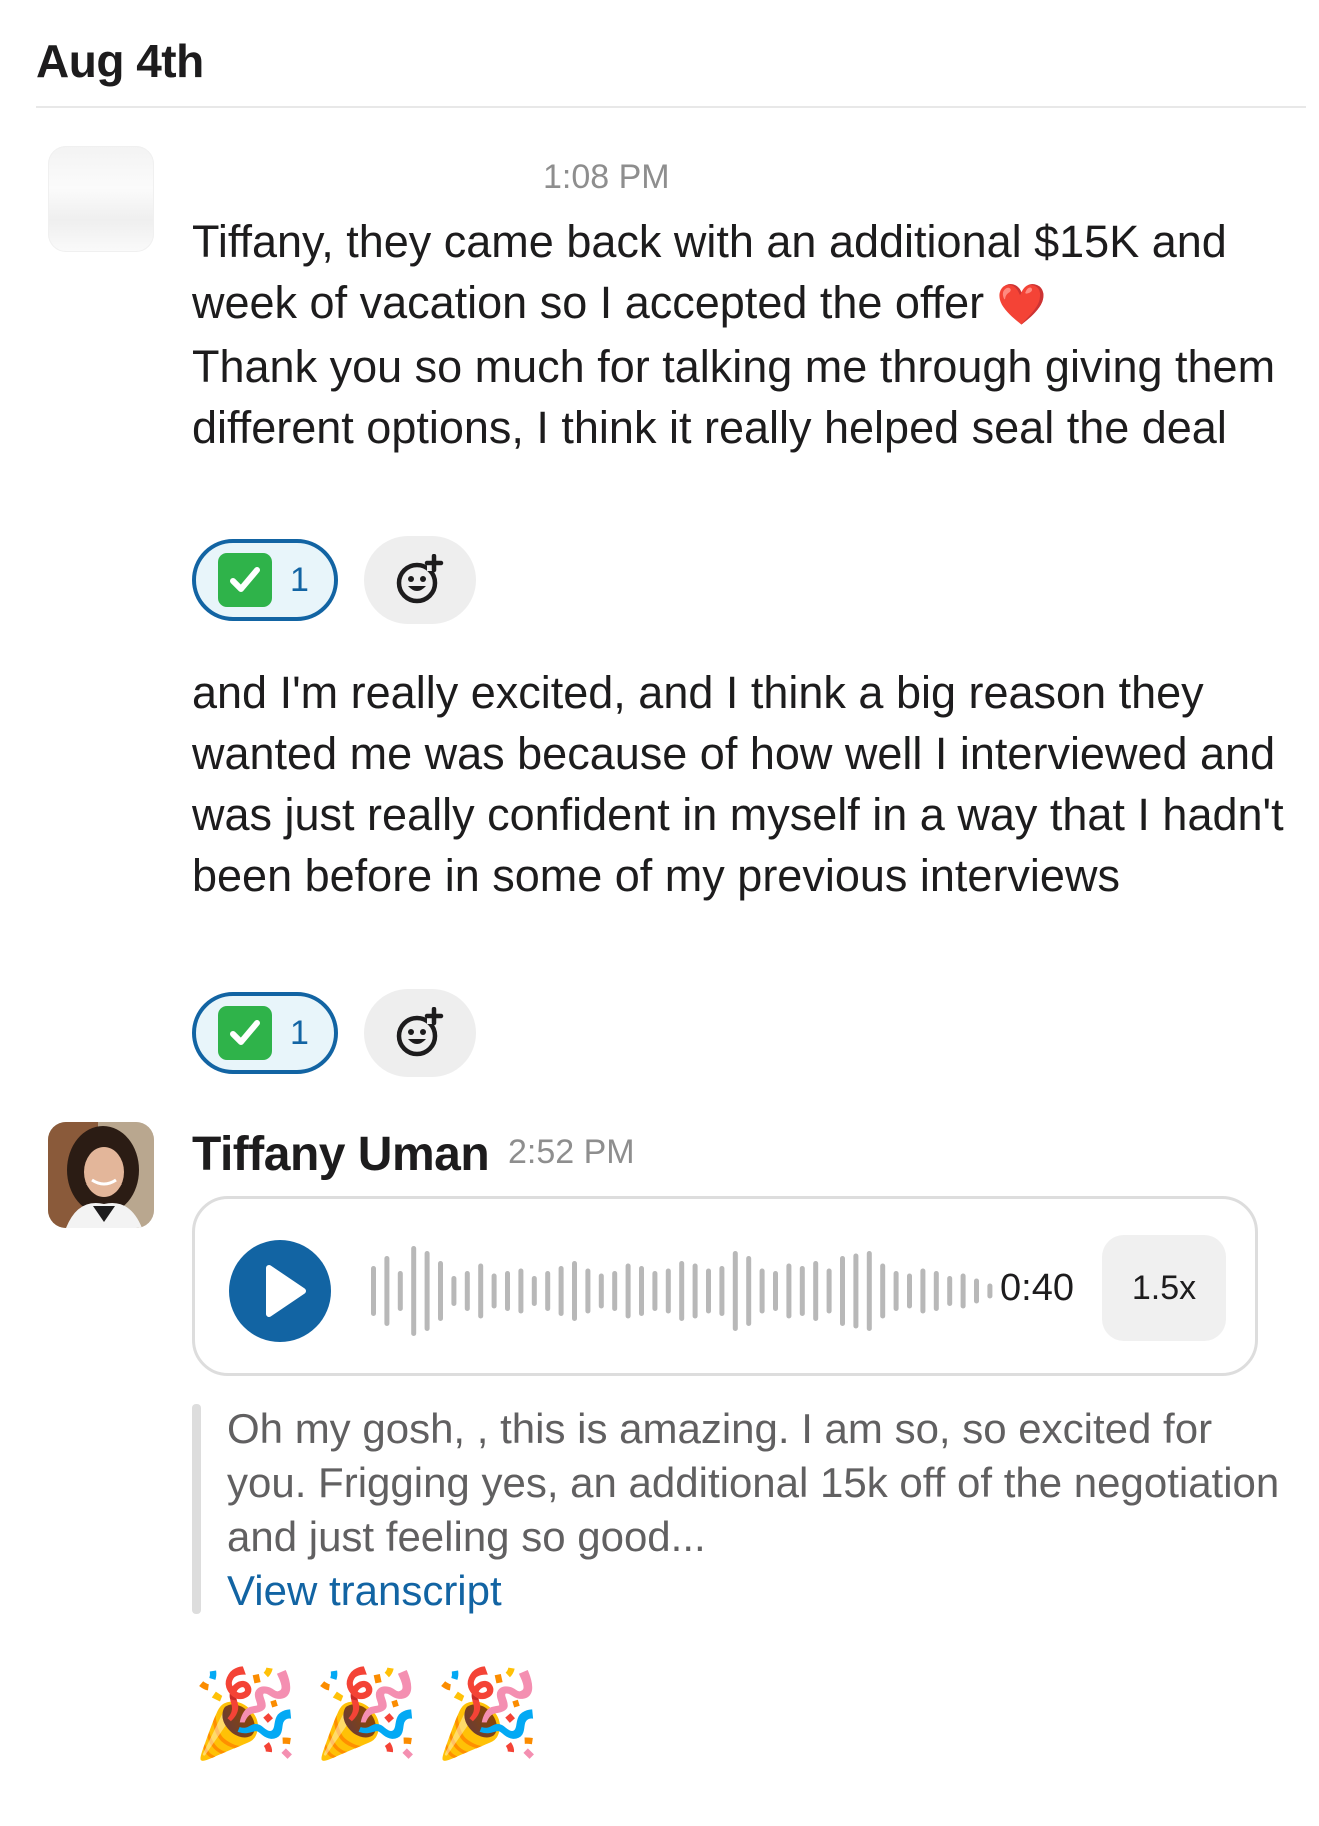 This screenshot has width=1319, height=1826. I want to click on playback-speed-button: 1.5x, so click(1164, 1288).